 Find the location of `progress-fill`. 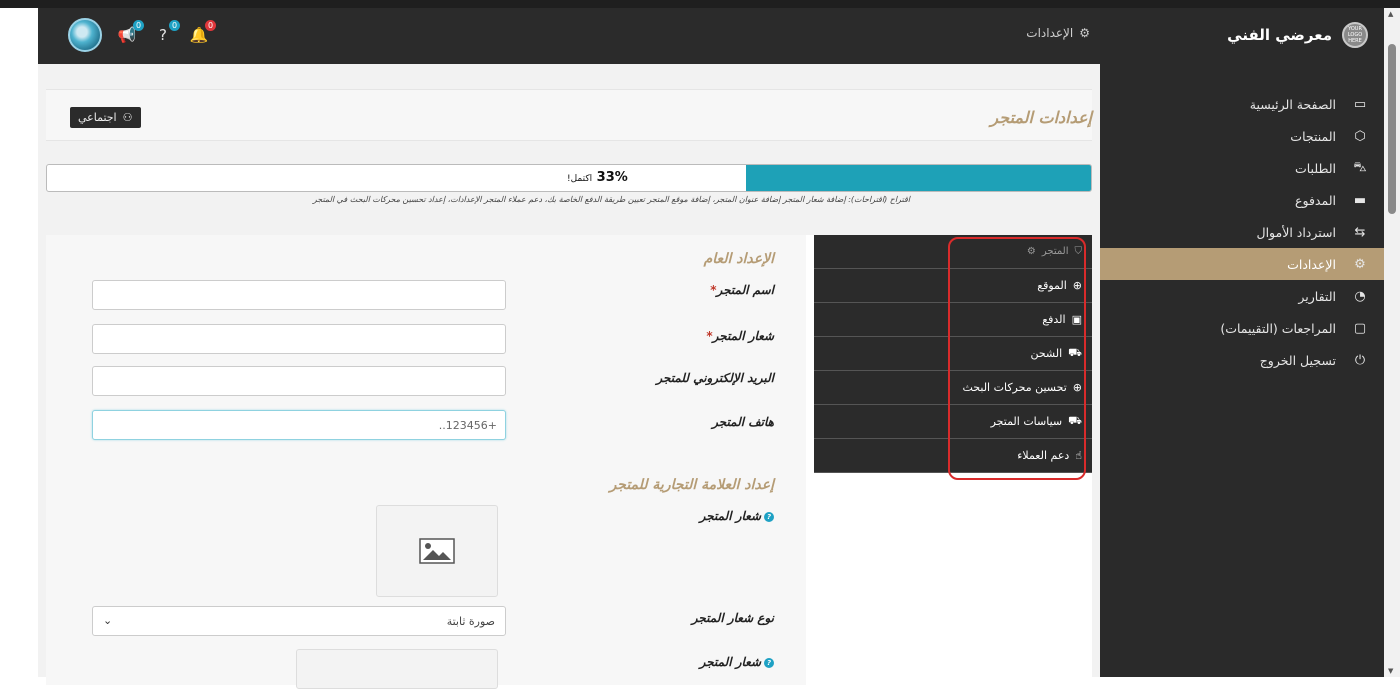

progress-fill is located at coordinates (918, 178).